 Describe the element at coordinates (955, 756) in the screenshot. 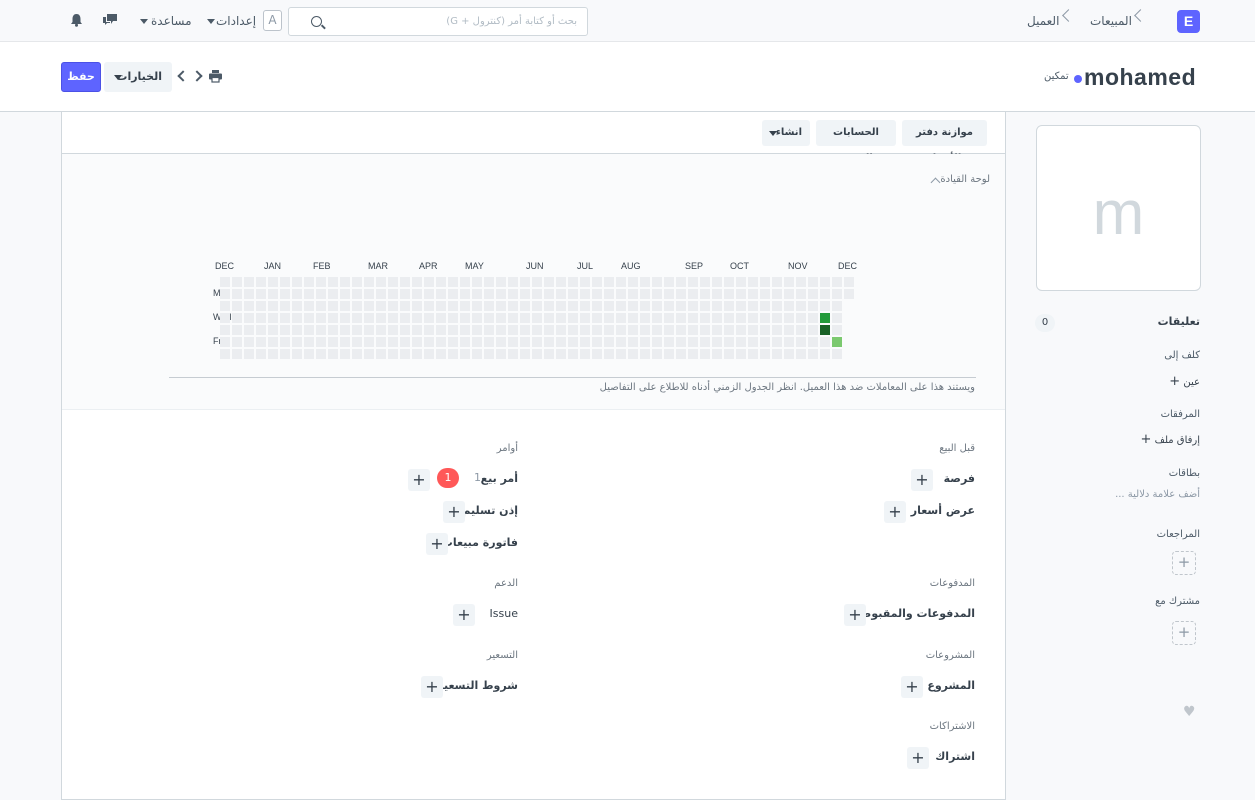

I see `subscription-link: اشتراك` at that location.